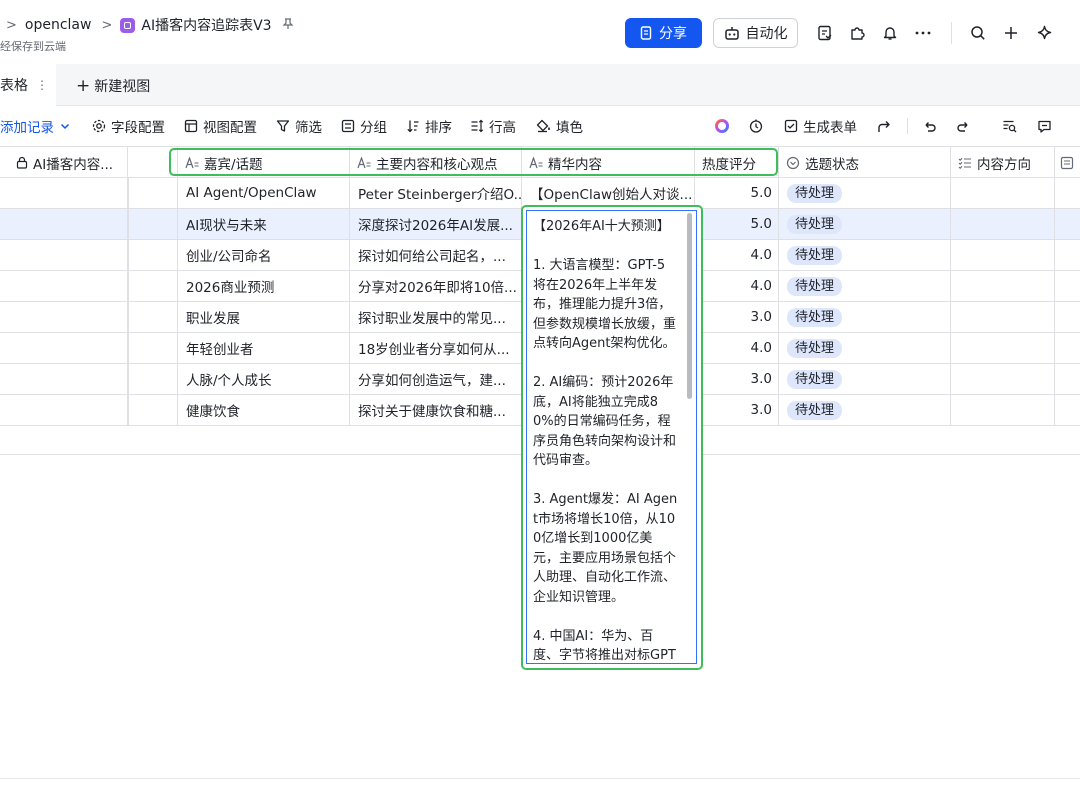  Describe the element at coordinates (755, 33) in the screenshot. I see `automation-button: 自动化` at that location.